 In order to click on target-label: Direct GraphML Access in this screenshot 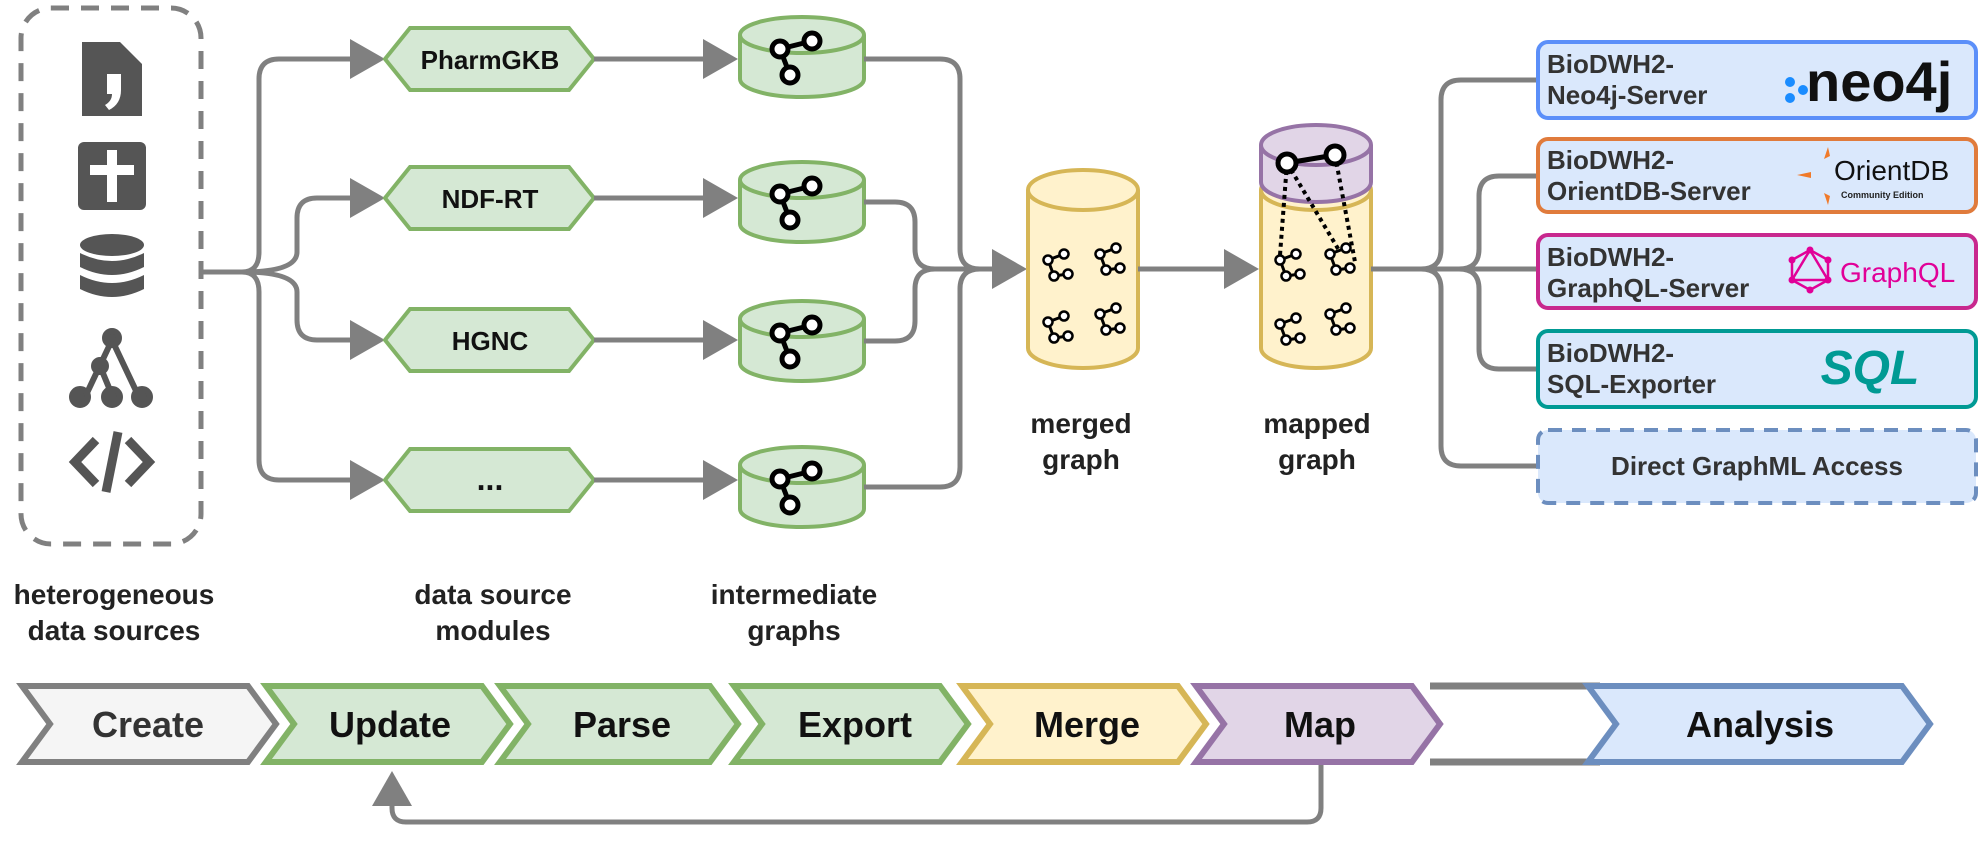, I will do `click(1757, 466)`.